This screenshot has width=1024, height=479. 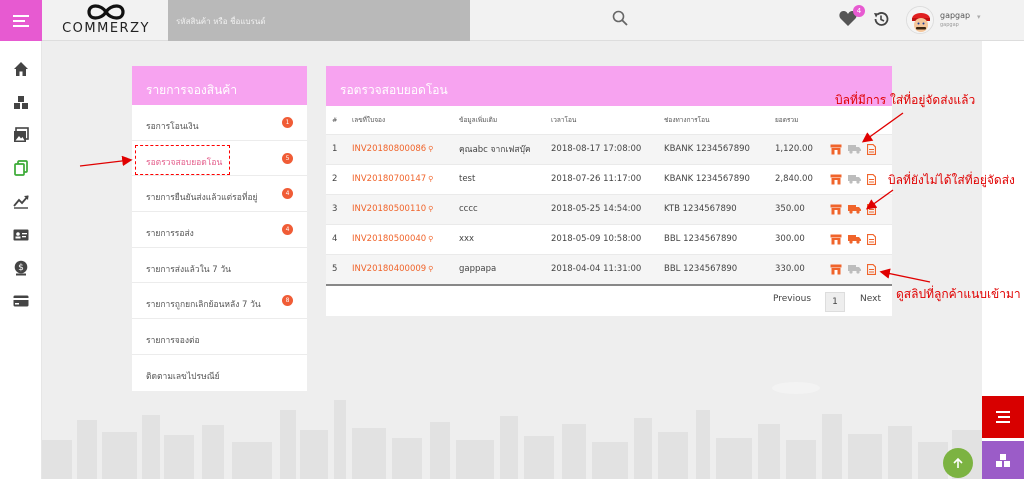 I want to click on menu-item-shipped-7-days: รายการส่งแล้วใน 7 วัน, so click(x=219, y=266).